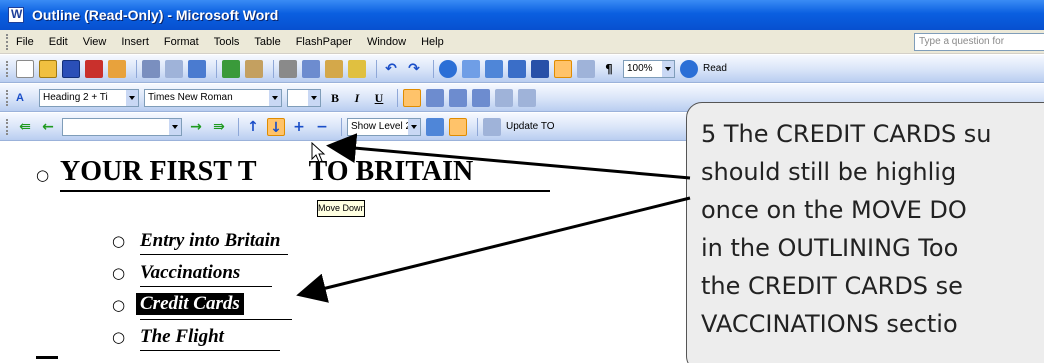 The width and height of the screenshot is (1044, 363). What do you see at coordinates (715, 68) in the screenshot?
I see `read-button: Read` at bounding box center [715, 68].